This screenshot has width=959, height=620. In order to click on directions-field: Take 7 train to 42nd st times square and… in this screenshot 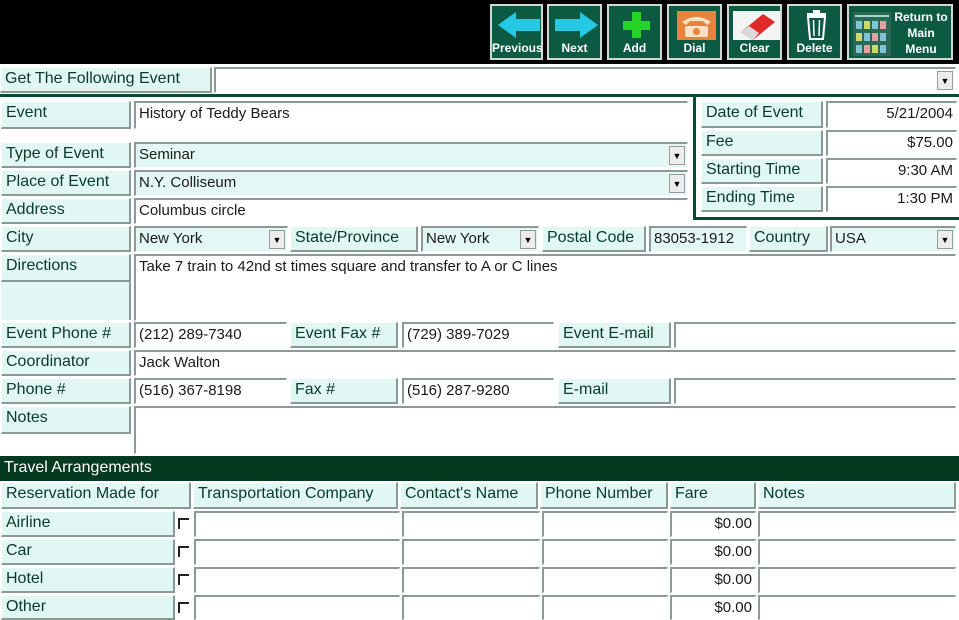, I will do `click(545, 287)`.